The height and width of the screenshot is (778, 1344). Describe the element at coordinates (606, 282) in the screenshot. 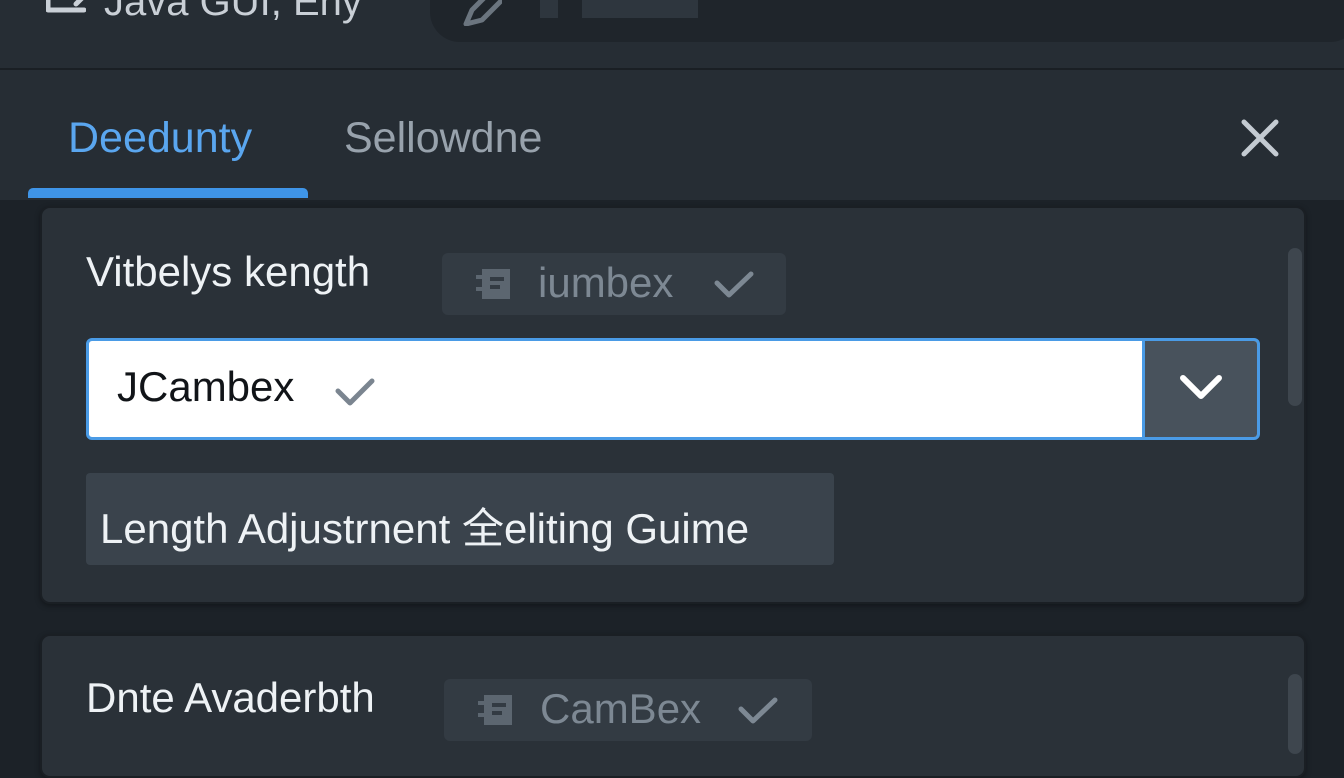

I see `chip-label: iumbex` at that location.